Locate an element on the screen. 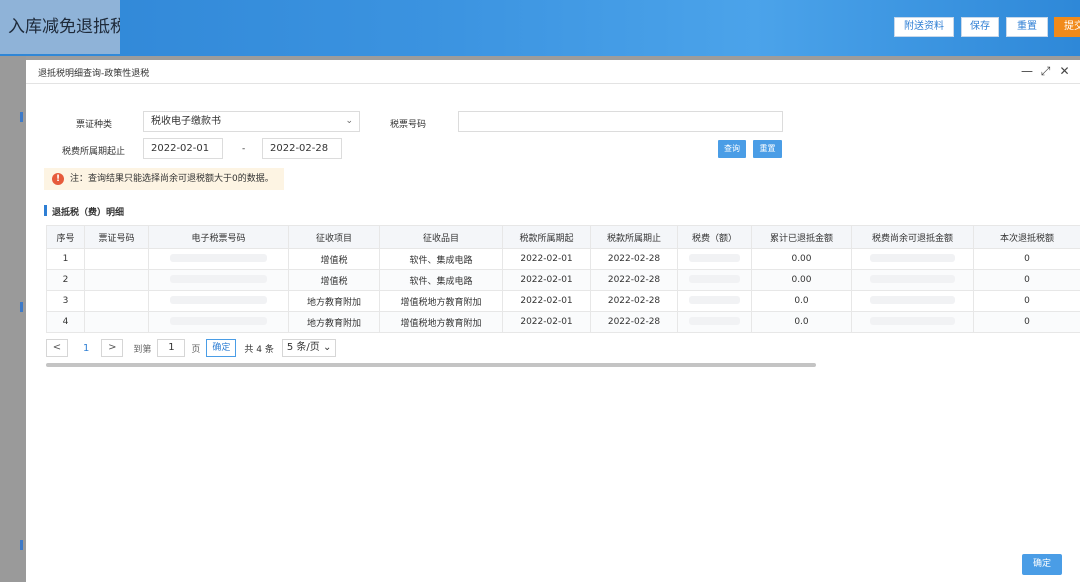 Image resolution: width=1080 pixels, height=582 pixels. goto-page-input: 1 is located at coordinates (171, 348).